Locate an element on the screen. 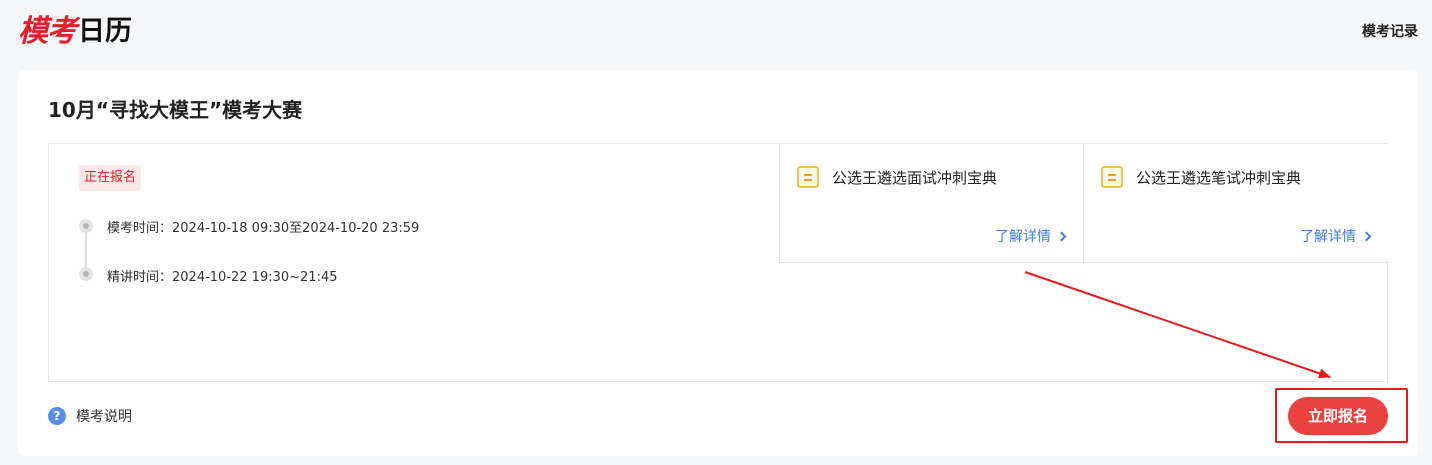 This screenshot has width=1432, height=465. exam-title: 10月“寻找大模王”模考大赛 is located at coordinates (175, 110).